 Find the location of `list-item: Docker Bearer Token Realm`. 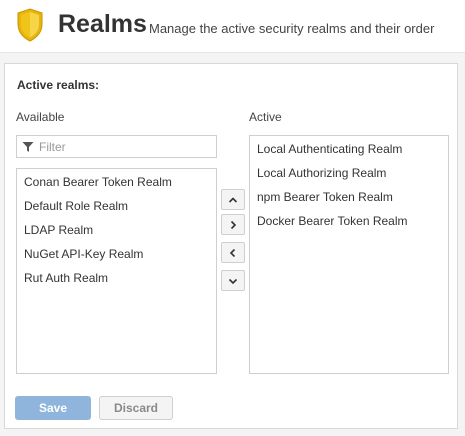

list-item: Docker Bearer Token Realm is located at coordinates (349, 221).